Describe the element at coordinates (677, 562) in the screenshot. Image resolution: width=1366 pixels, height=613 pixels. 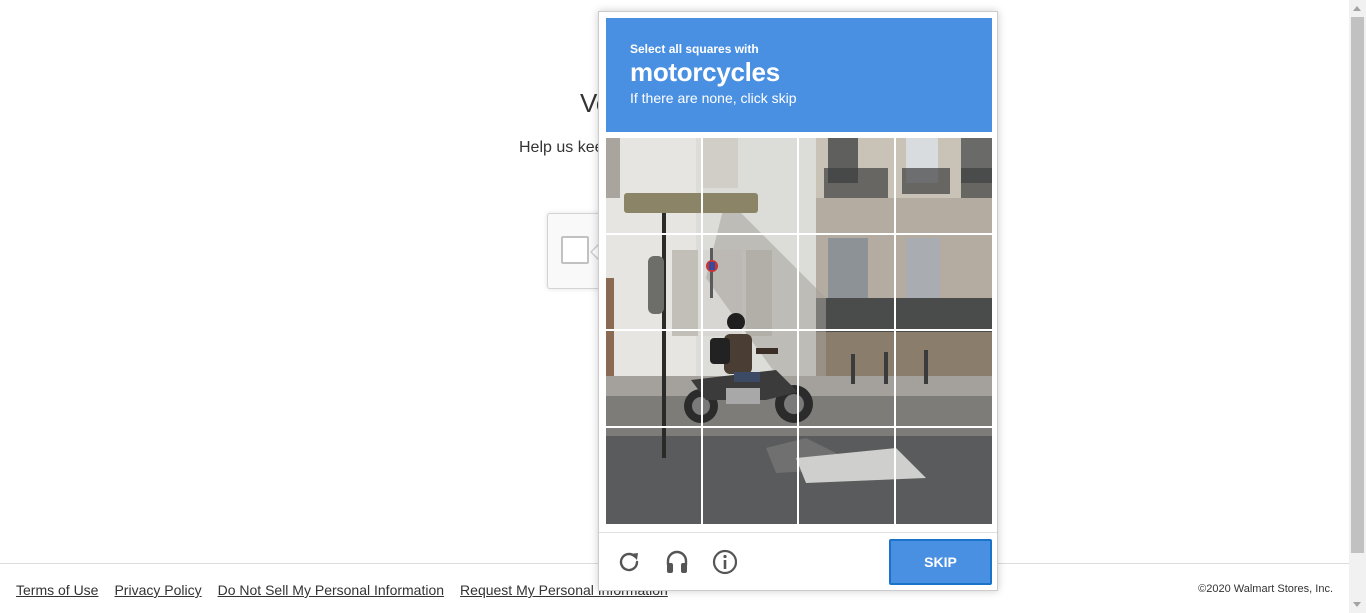
I see `audio-headphones-icon` at that location.